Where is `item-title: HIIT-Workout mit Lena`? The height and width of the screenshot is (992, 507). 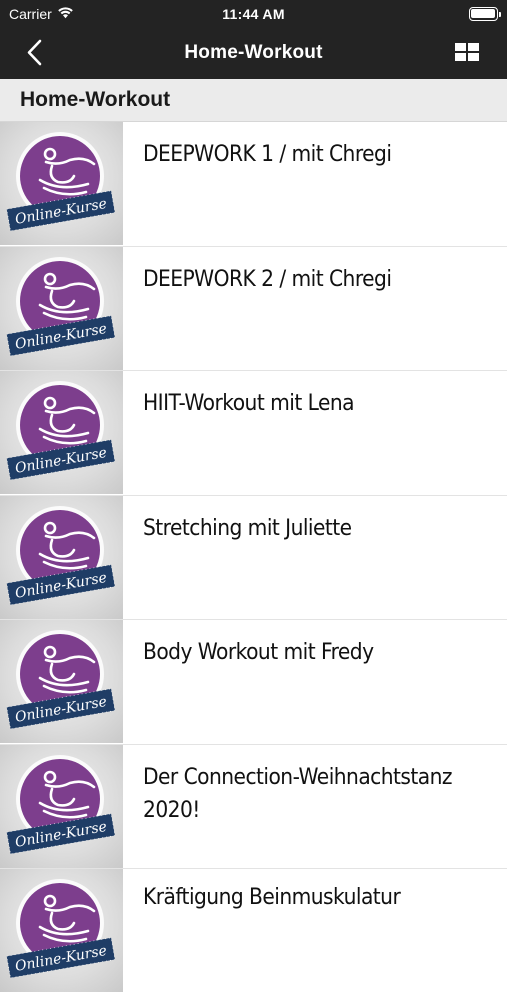 item-title: HIIT-Workout mit Lena is located at coordinates (249, 403).